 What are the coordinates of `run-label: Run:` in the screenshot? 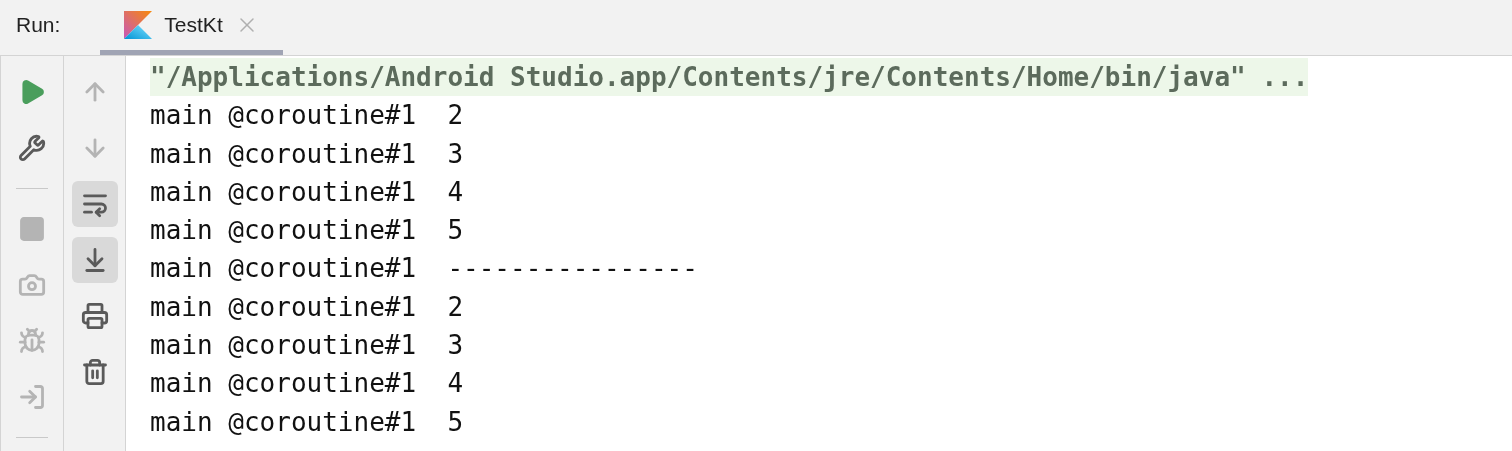 It's located at (38, 24).